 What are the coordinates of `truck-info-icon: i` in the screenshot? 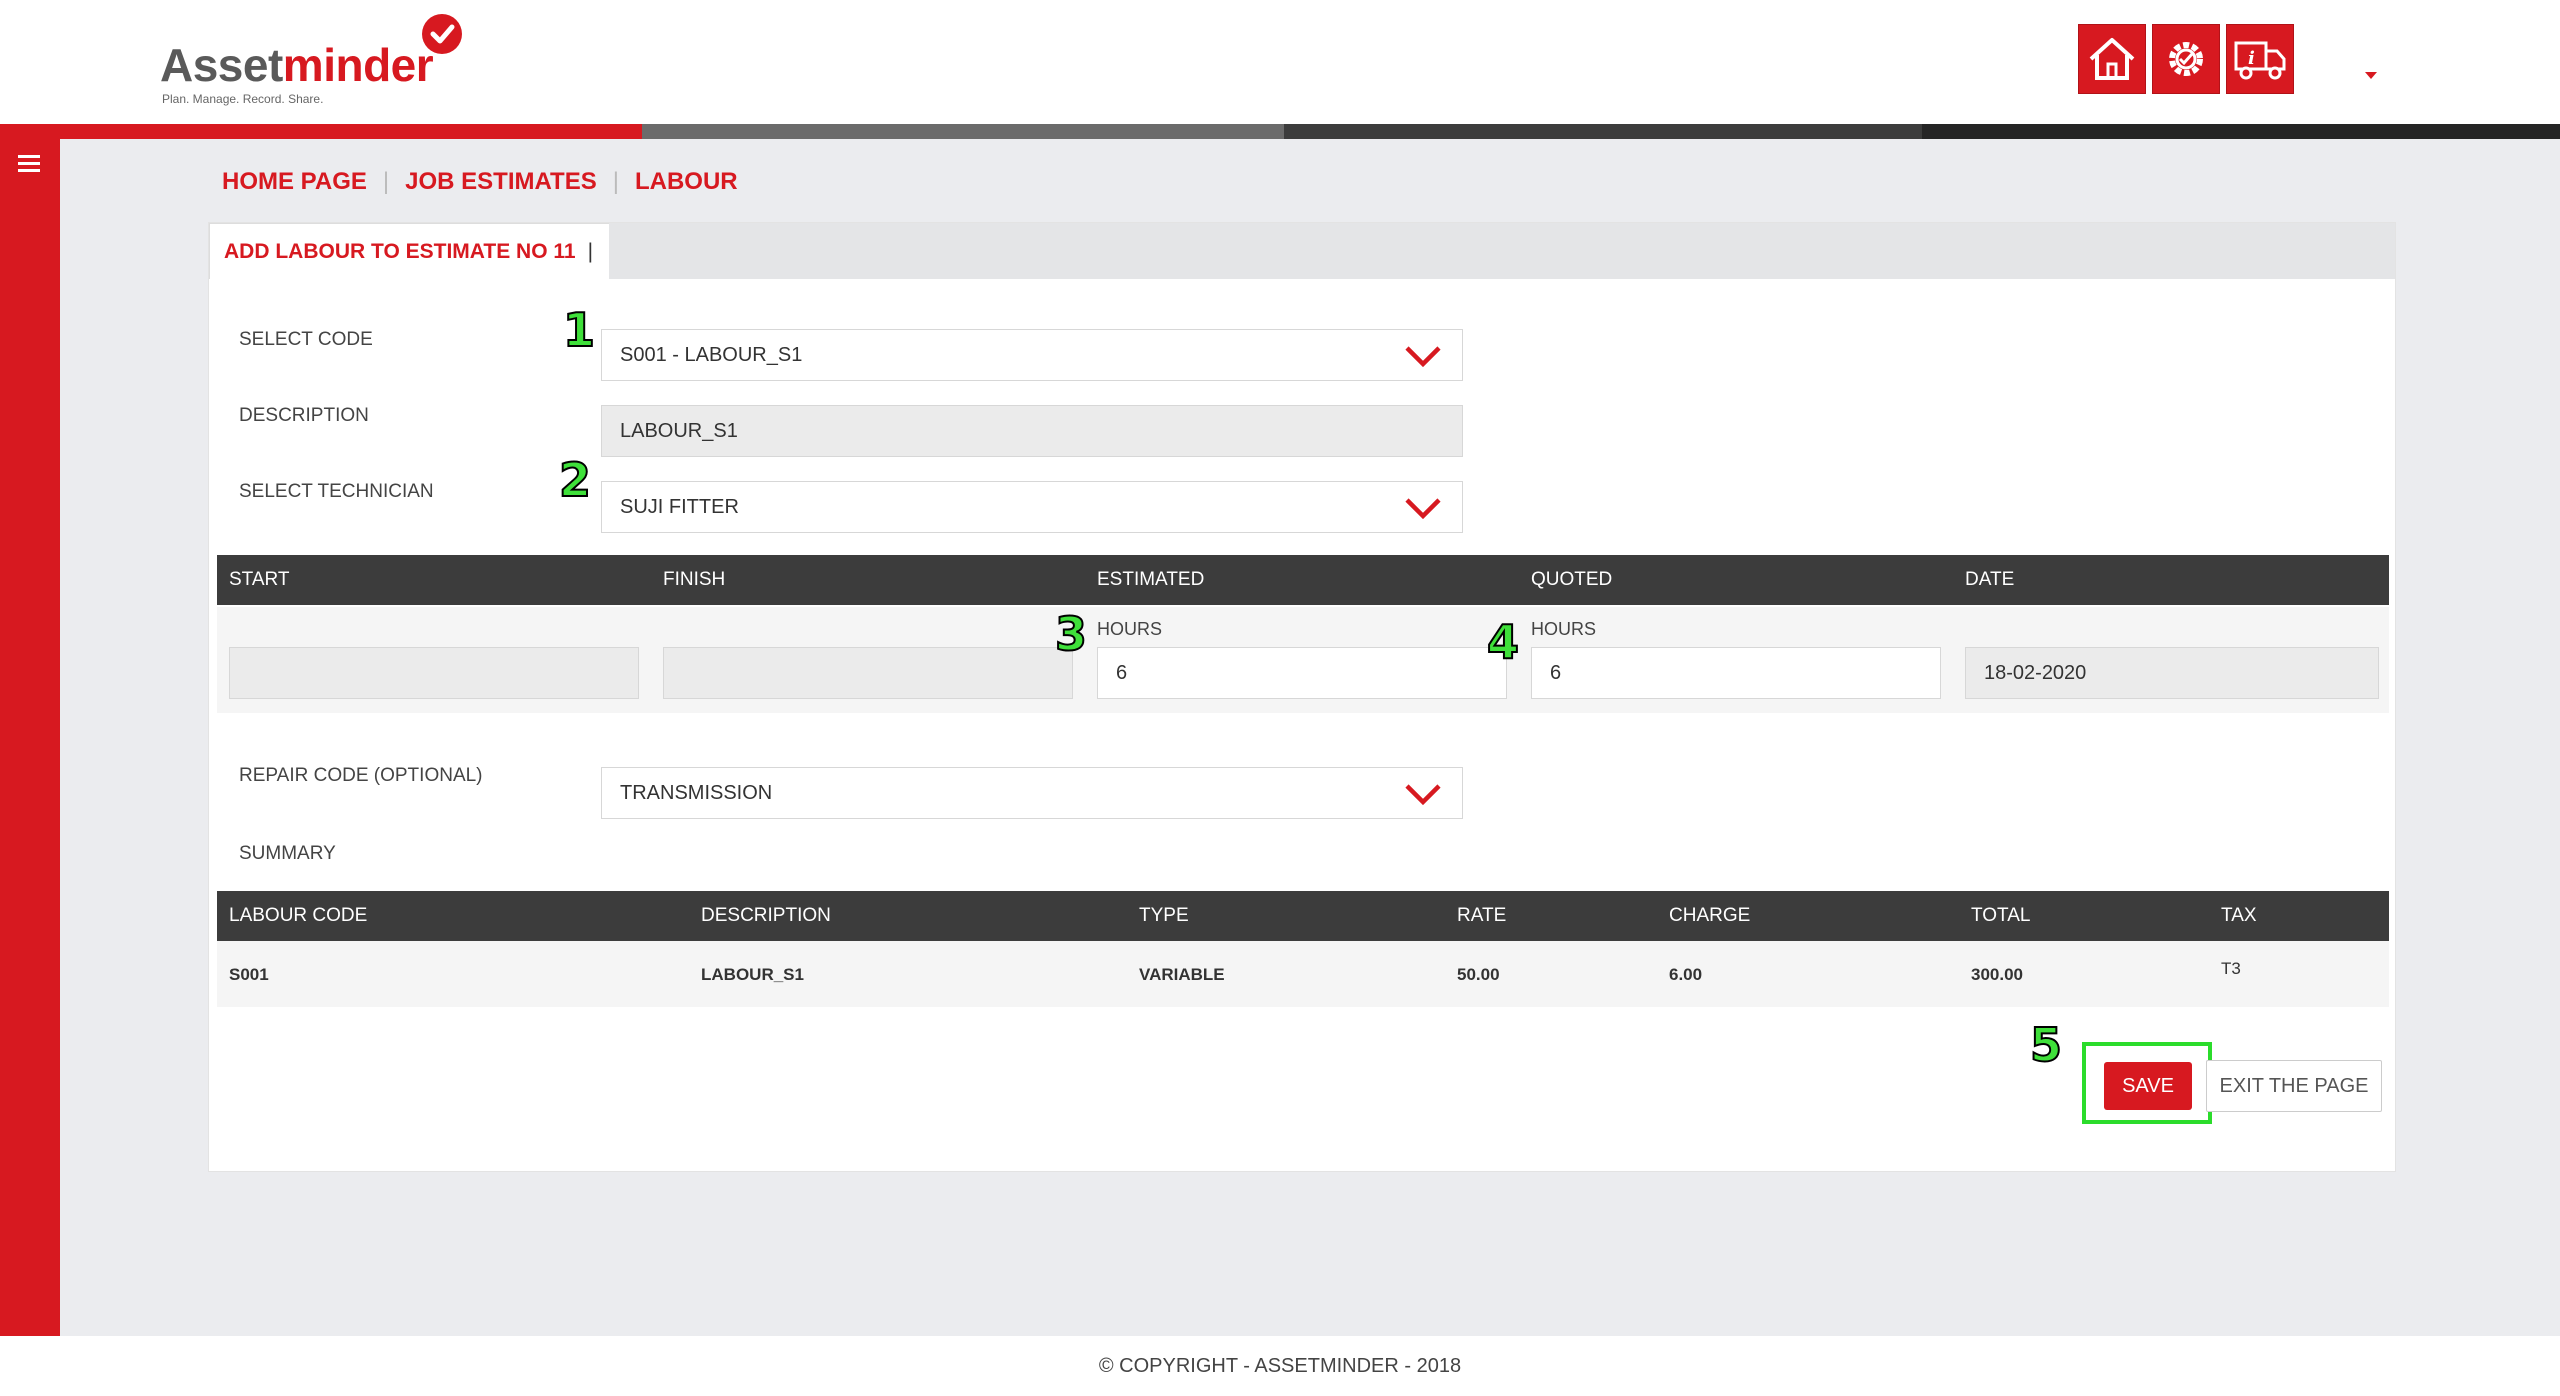 It's located at (2260, 60).